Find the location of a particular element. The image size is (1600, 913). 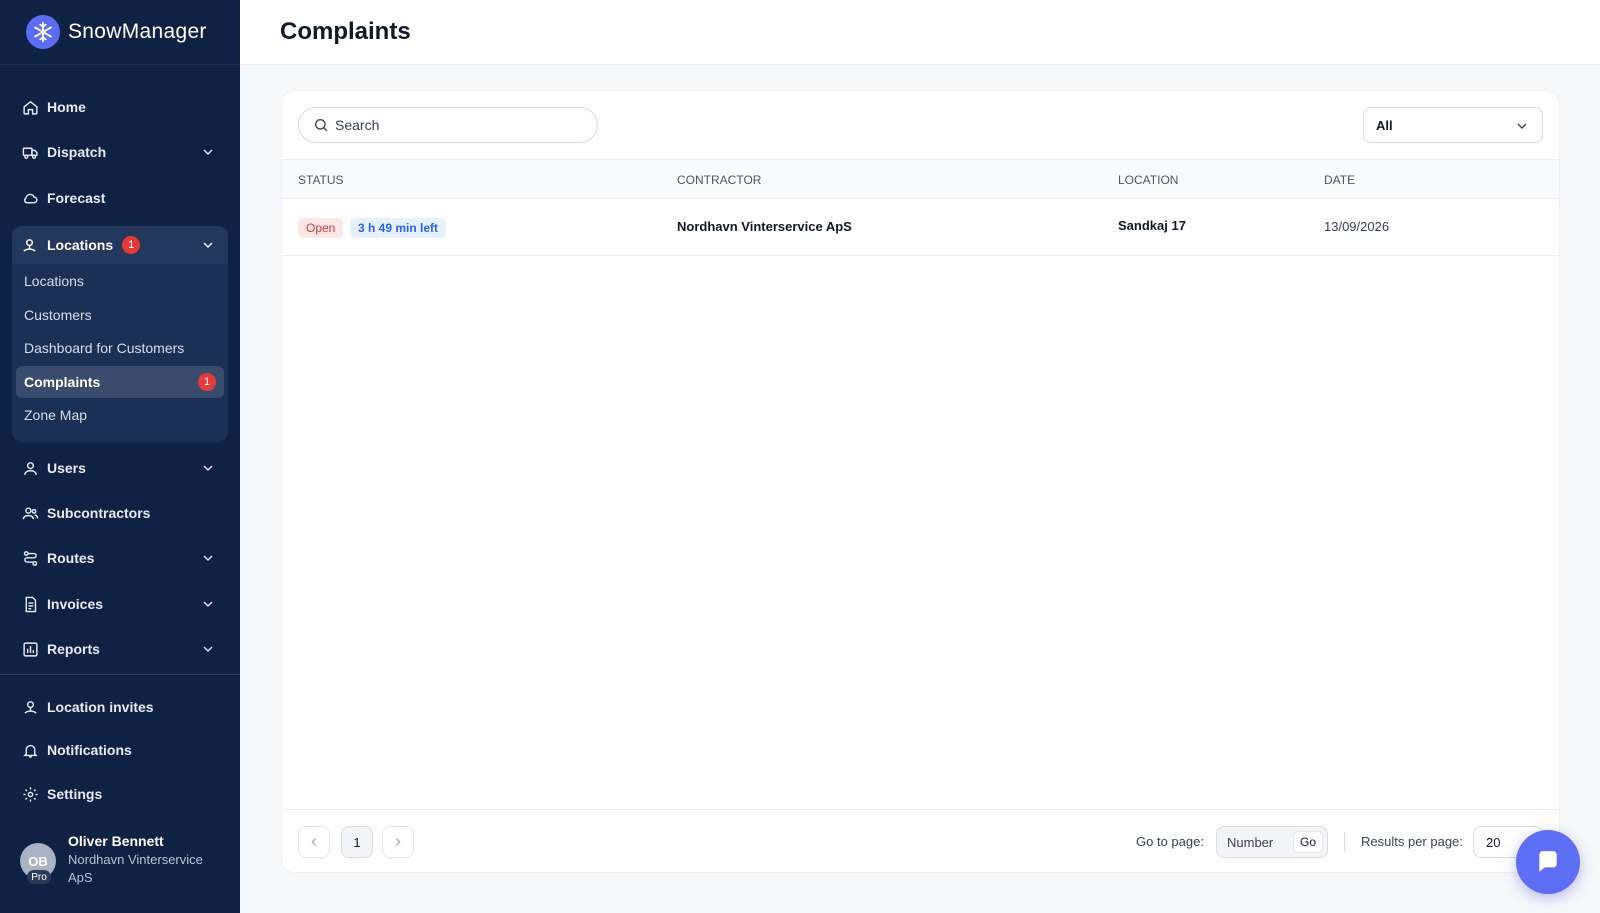

sidebar-item-location-invites: Location invites is located at coordinates (120, 707).